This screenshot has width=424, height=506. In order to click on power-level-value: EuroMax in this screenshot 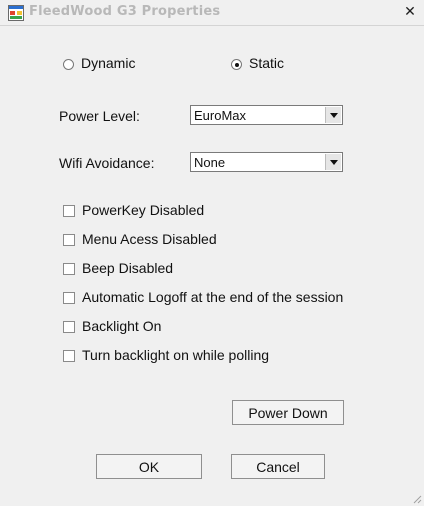, I will do `click(220, 115)`.